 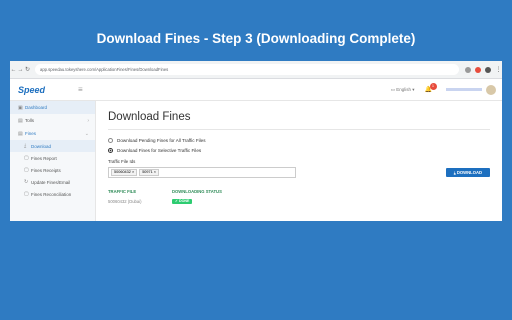 What do you see at coordinates (25, 146) in the screenshot?
I see `download-icon: ⤓` at bounding box center [25, 146].